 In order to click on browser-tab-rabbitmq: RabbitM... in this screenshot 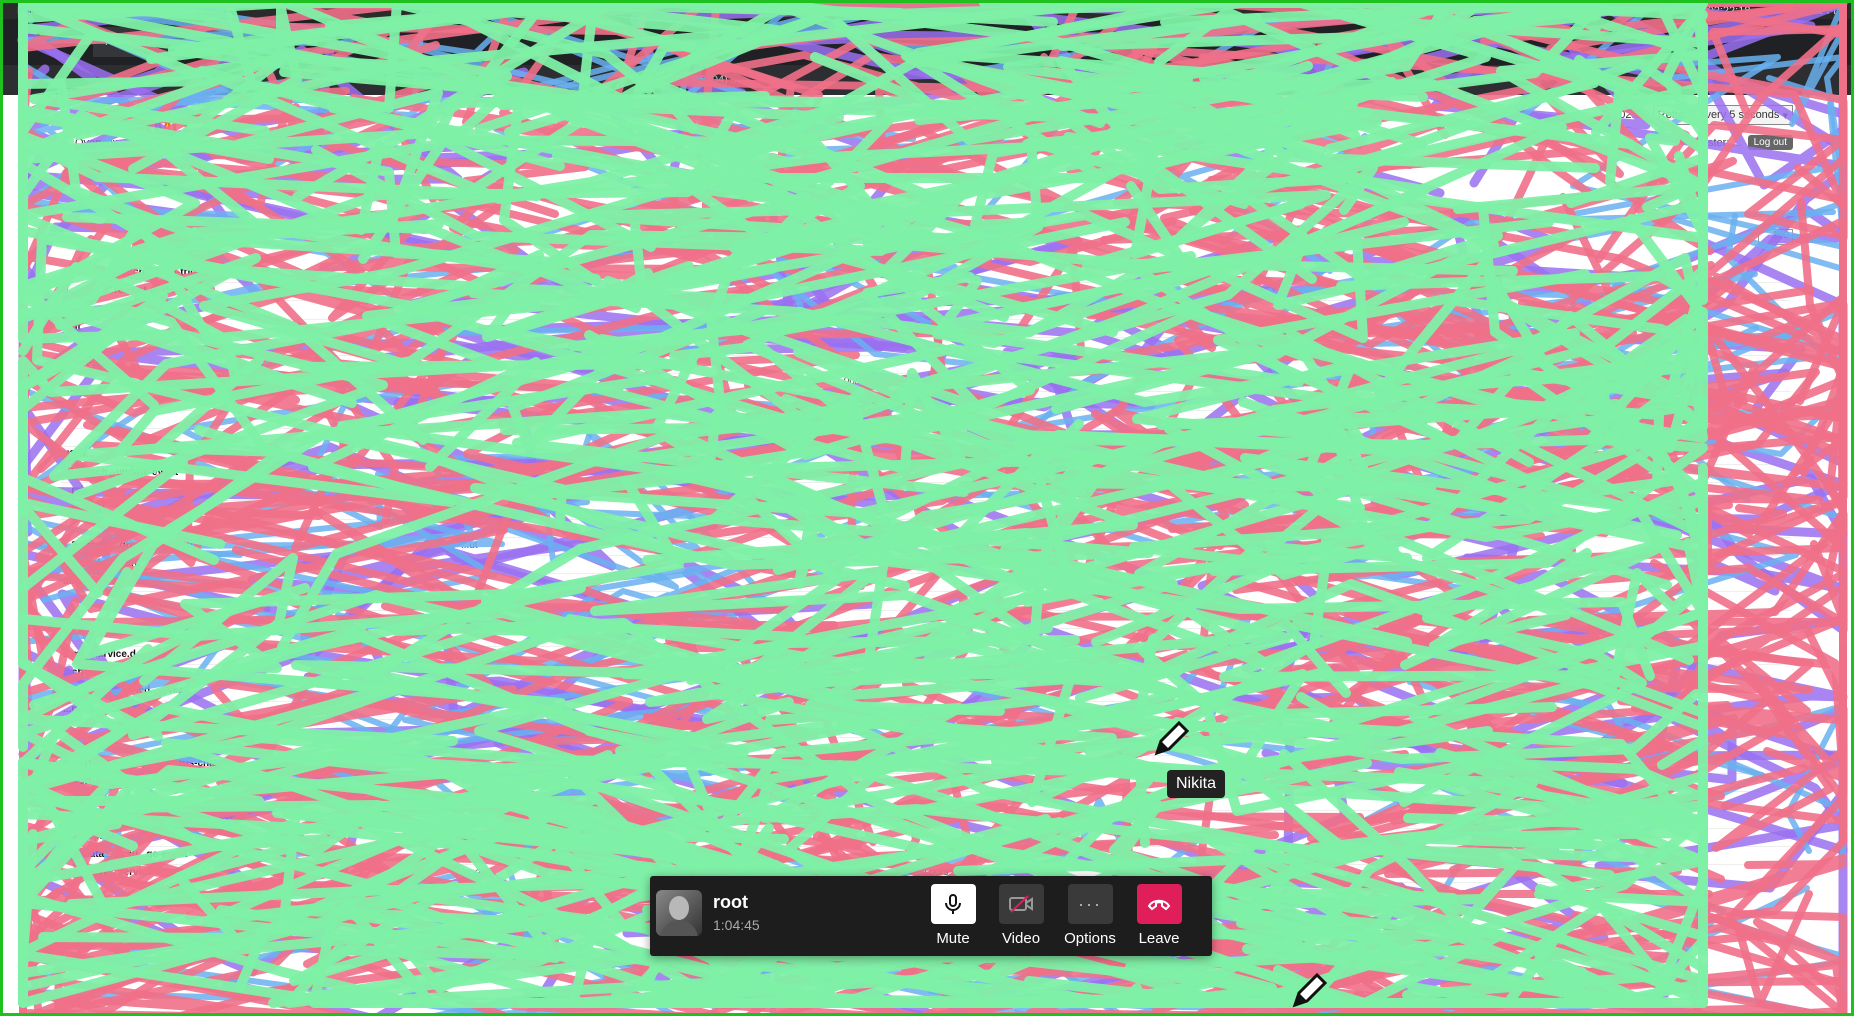, I will do `click(173, 42)`.